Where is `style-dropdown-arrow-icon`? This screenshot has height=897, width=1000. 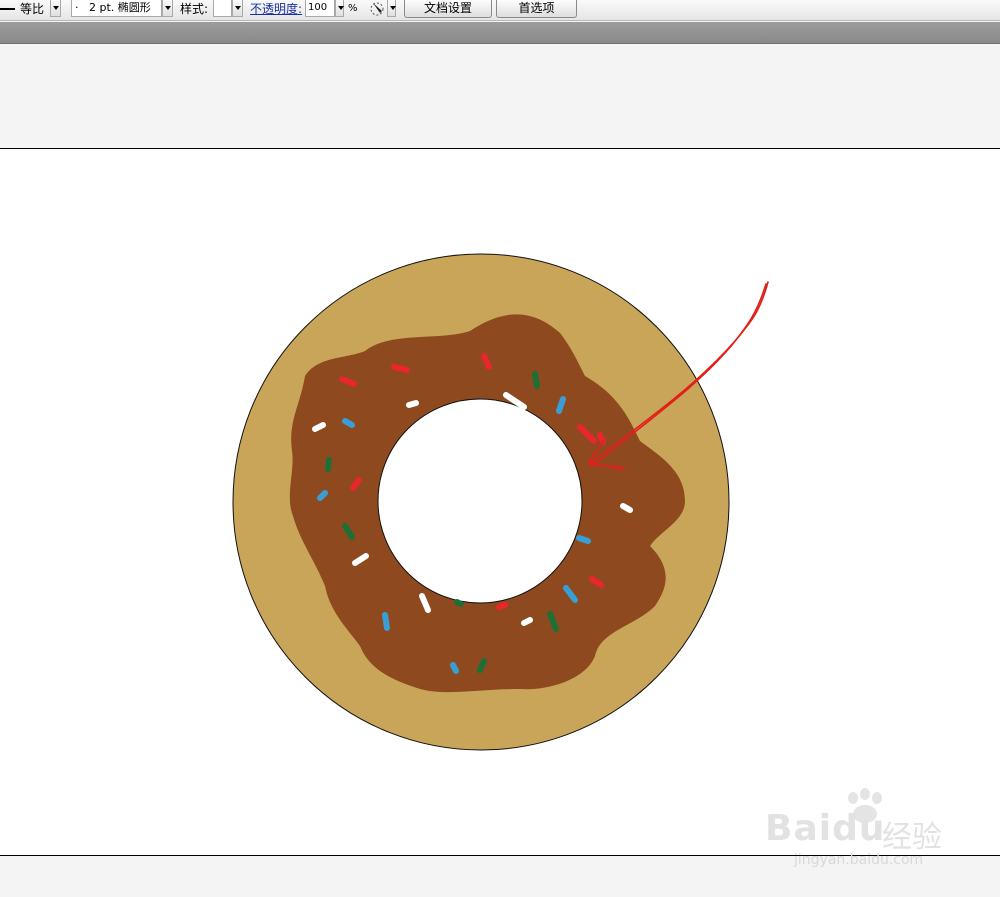 style-dropdown-arrow-icon is located at coordinates (237, 8).